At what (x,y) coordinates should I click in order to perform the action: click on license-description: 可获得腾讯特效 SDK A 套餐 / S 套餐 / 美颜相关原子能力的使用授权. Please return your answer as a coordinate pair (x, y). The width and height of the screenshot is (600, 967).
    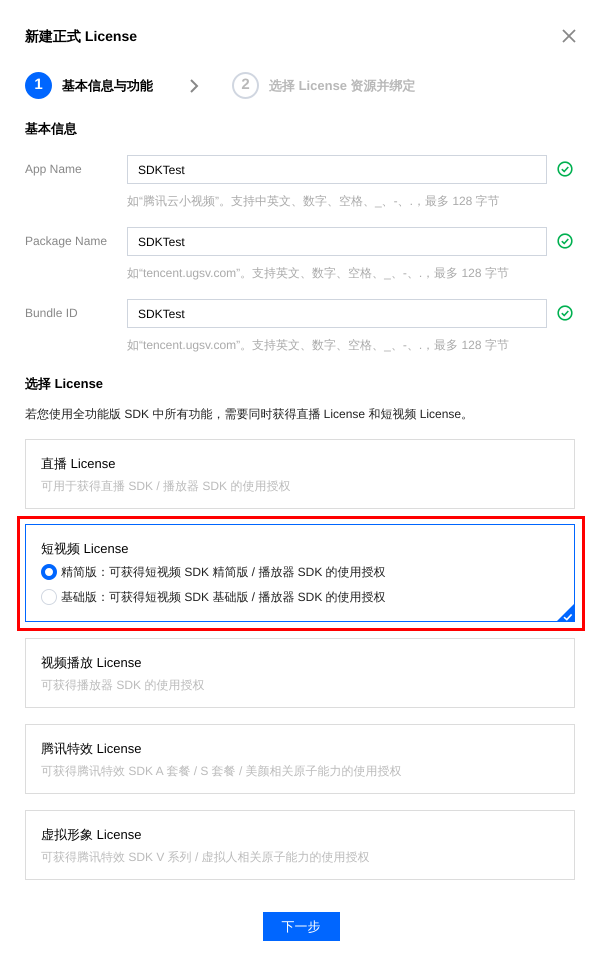
    Looking at the image, I should click on (222, 771).